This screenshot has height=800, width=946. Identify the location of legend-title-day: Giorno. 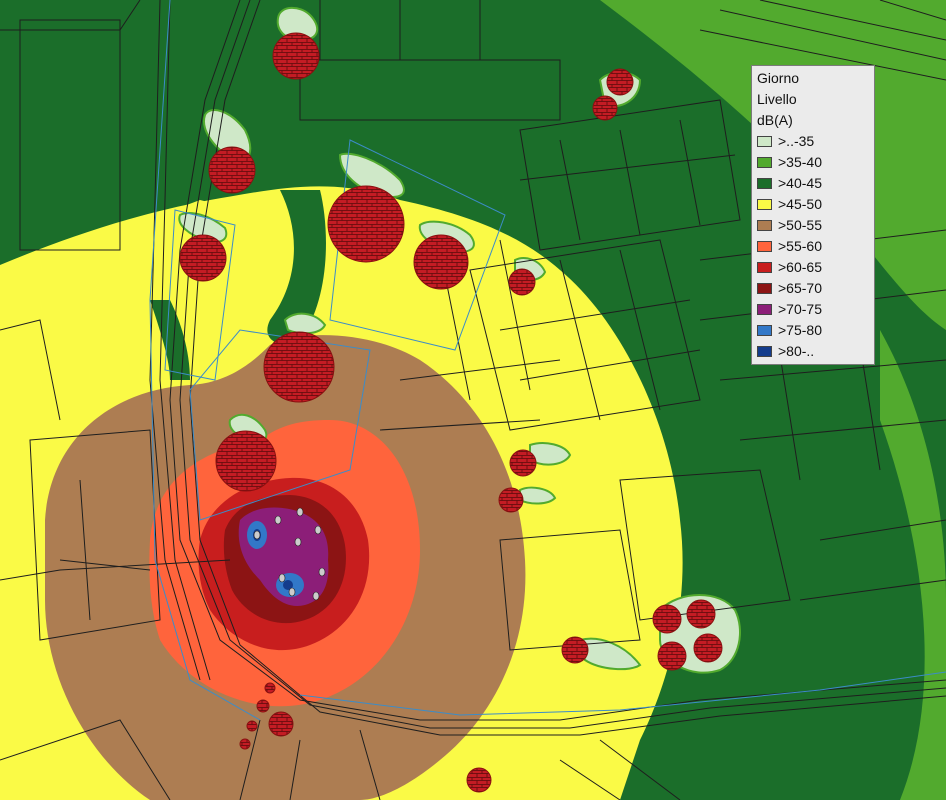
(778, 78).